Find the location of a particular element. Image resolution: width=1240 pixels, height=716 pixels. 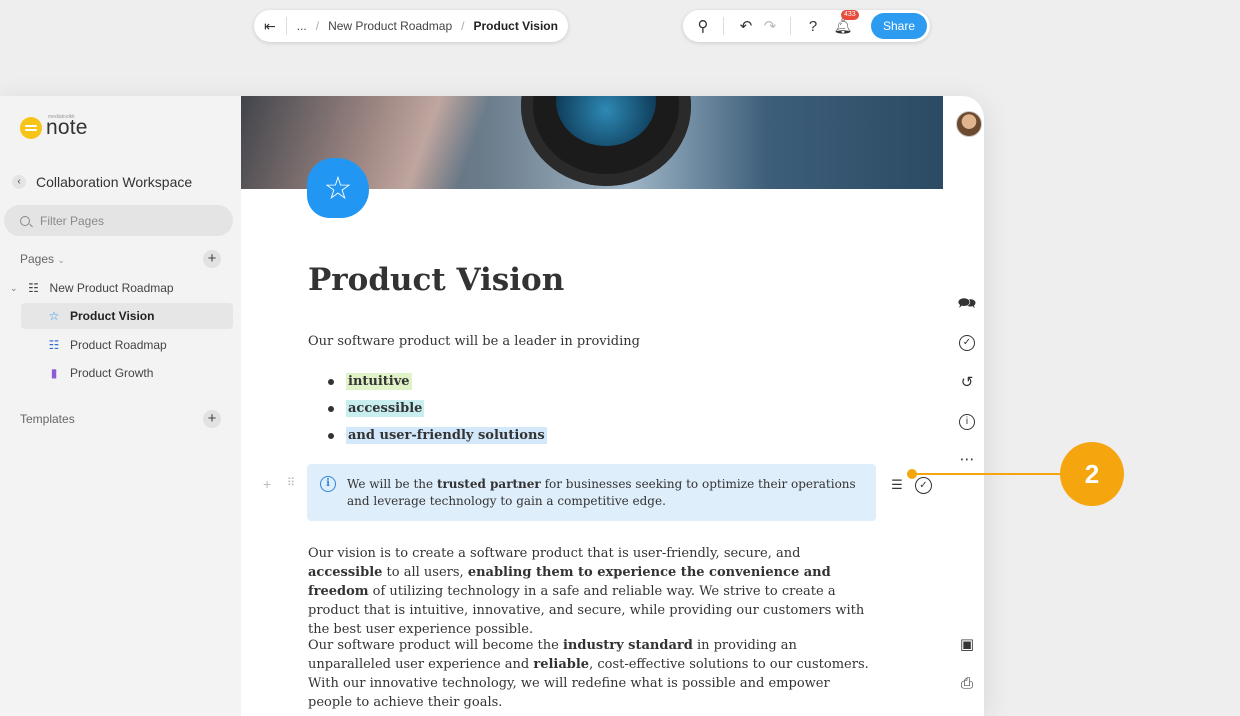

redo-icon: ↷ is located at coordinates (770, 26).